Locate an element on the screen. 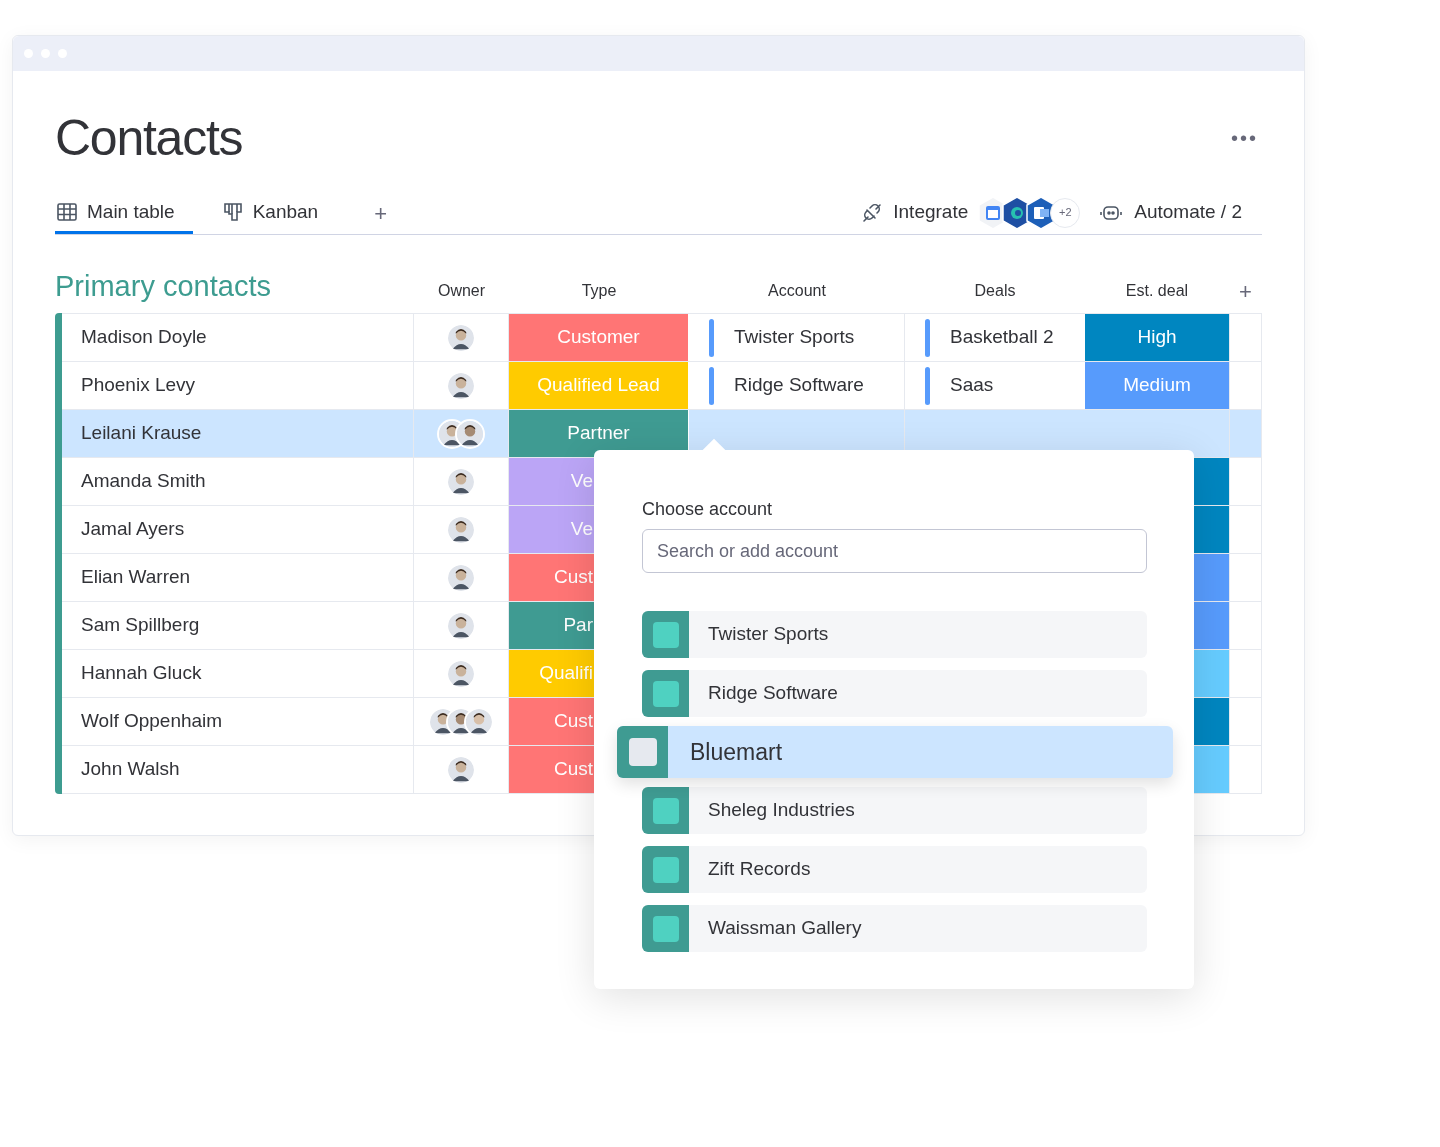  column-header: Type is located at coordinates (599, 291).